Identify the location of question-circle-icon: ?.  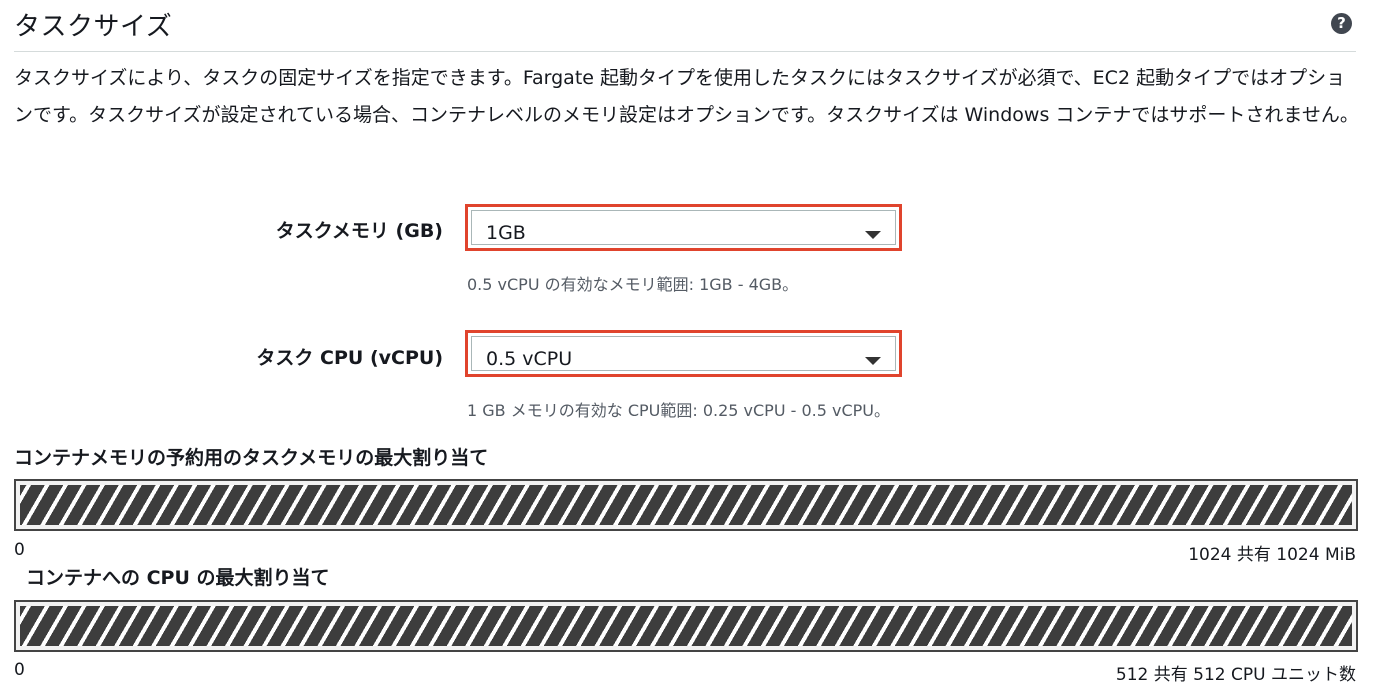
(1341, 23).